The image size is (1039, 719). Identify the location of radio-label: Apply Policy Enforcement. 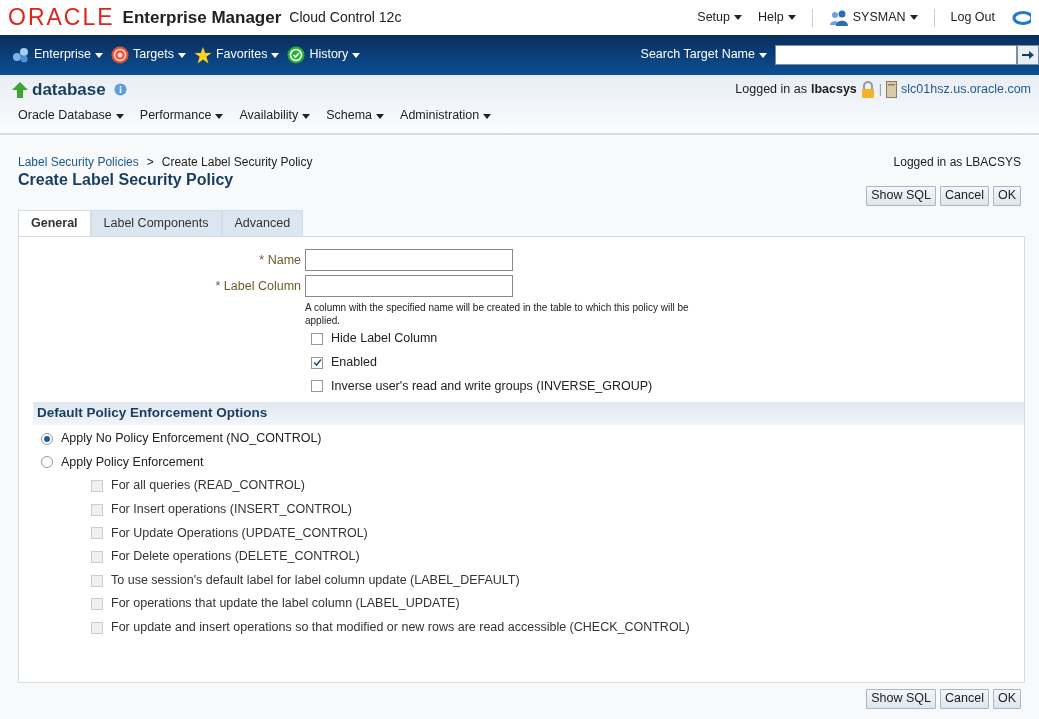
(132, 462).